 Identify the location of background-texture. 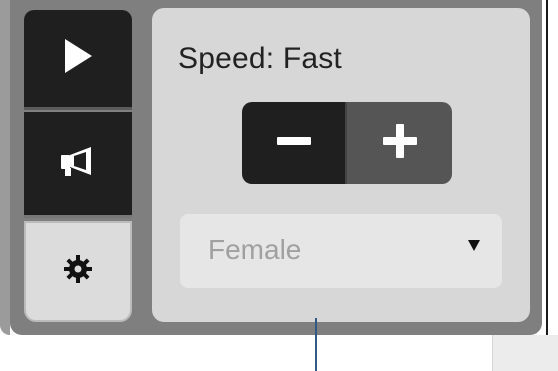
(525, 353).